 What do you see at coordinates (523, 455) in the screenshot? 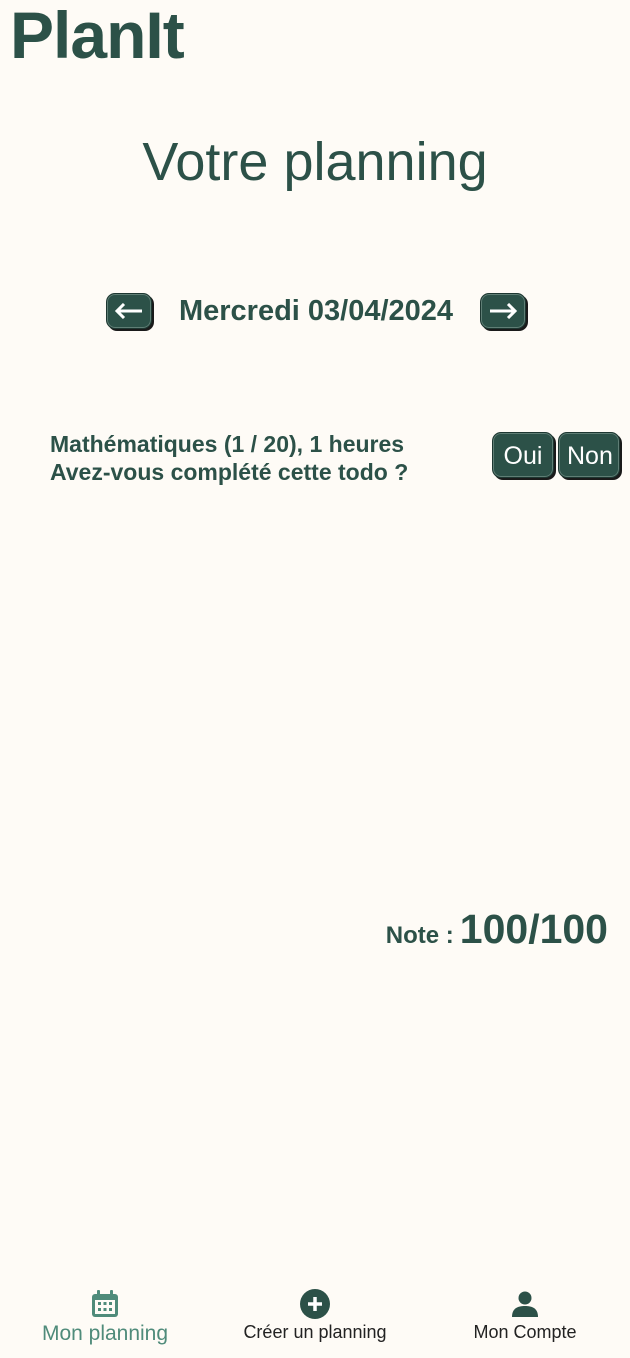
I see `todo-yes-button: Oui` at bounding box center [523, 455].